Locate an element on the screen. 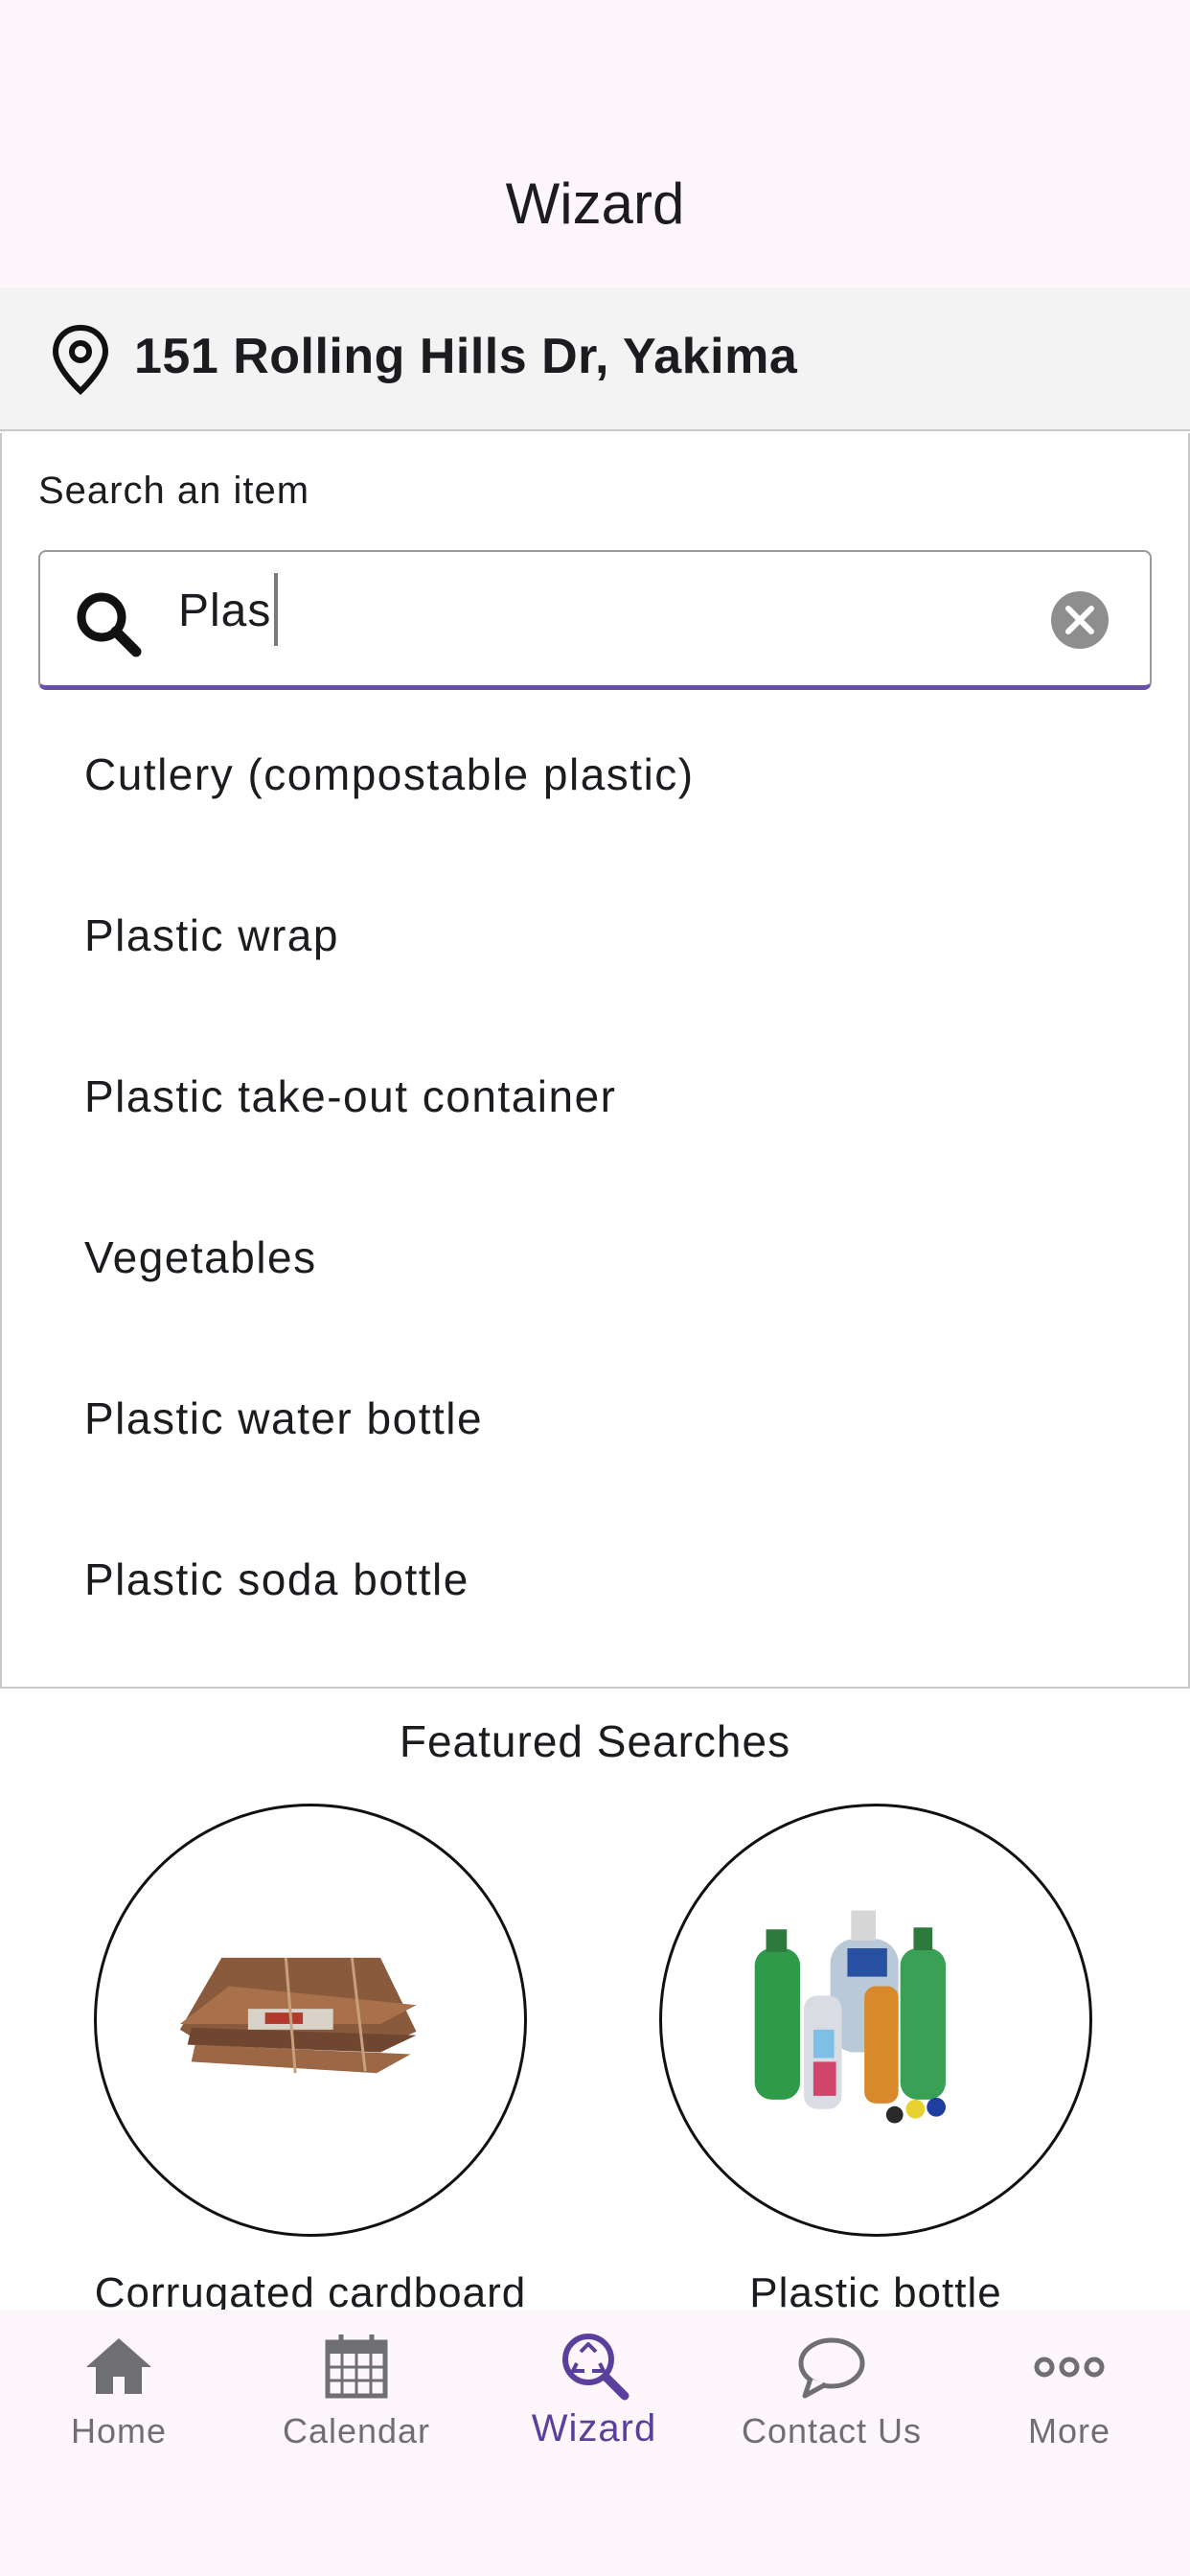 Image resolution: width=1190 pixels, height=2576 pixels. nav-label-contact-us: Contact Us is located at coordinates (832, 2430).